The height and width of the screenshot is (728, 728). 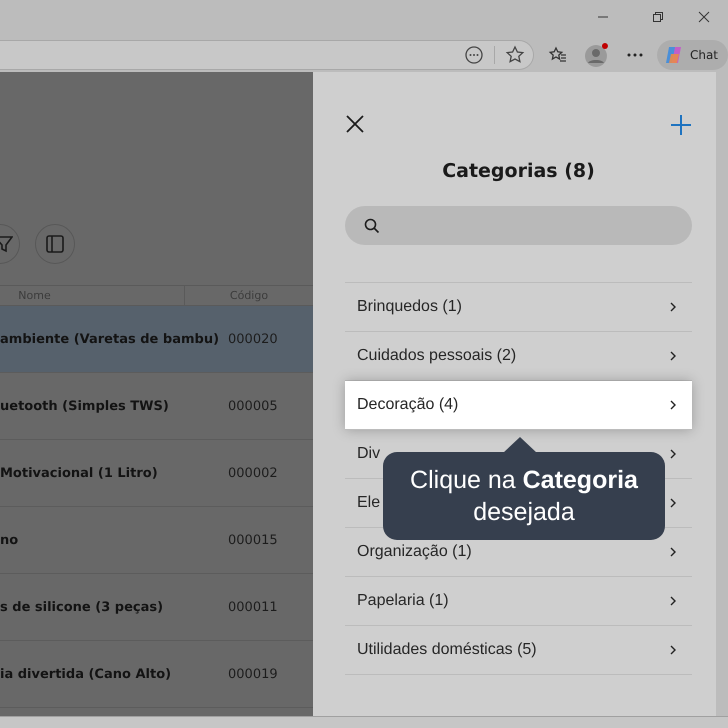 I want to click on chat-button: Chat, so click(x=692, y=55).